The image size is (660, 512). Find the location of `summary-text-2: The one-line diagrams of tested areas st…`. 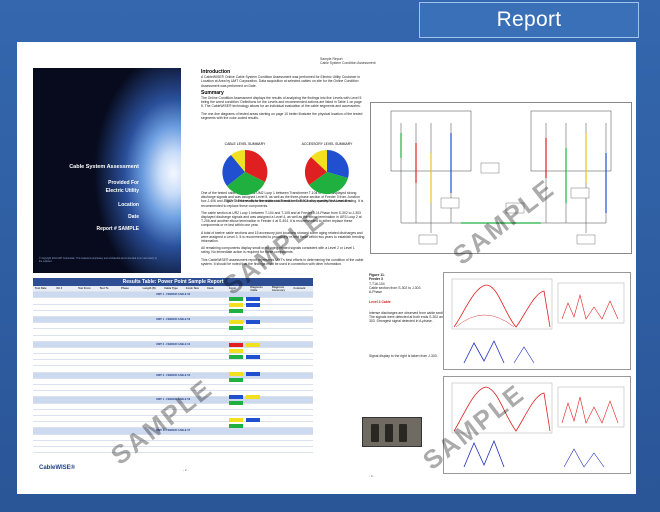

summary-text-2: The one-line diagrams of tested areas st… is located at coordinates (282, 115).